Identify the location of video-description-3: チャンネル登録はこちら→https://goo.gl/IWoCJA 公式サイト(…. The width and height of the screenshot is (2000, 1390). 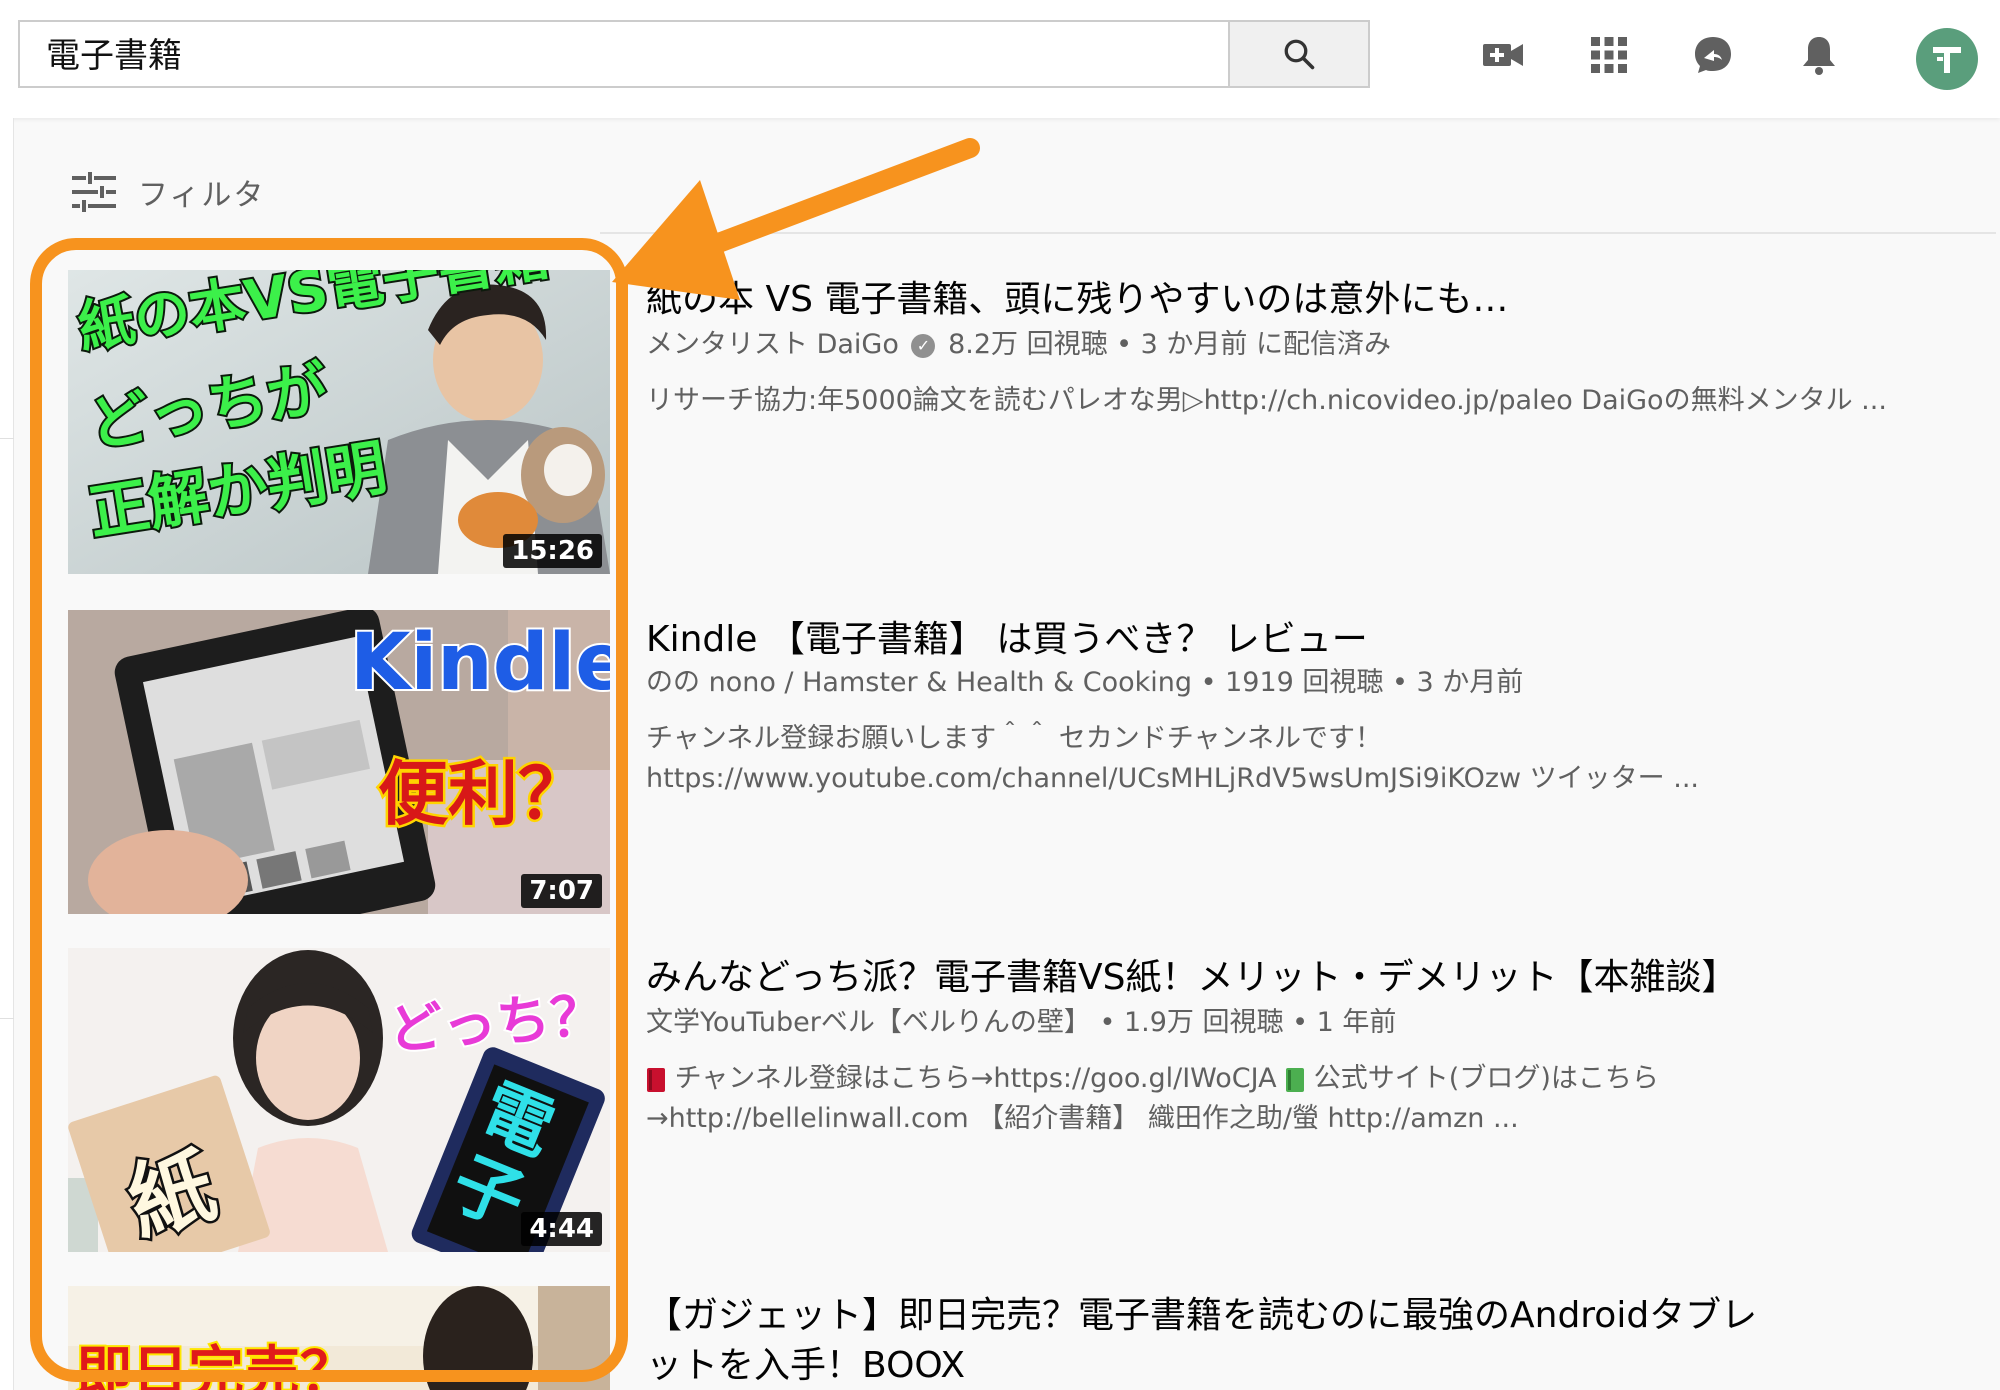
(1152, 1075).